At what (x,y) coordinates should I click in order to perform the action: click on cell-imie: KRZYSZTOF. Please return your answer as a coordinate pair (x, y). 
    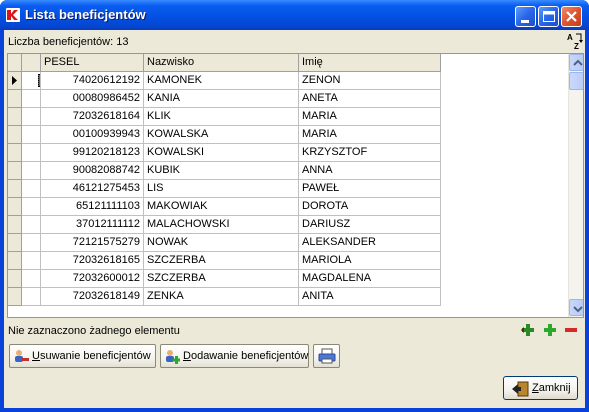
    Looking at the image, I should click on (370, 153).